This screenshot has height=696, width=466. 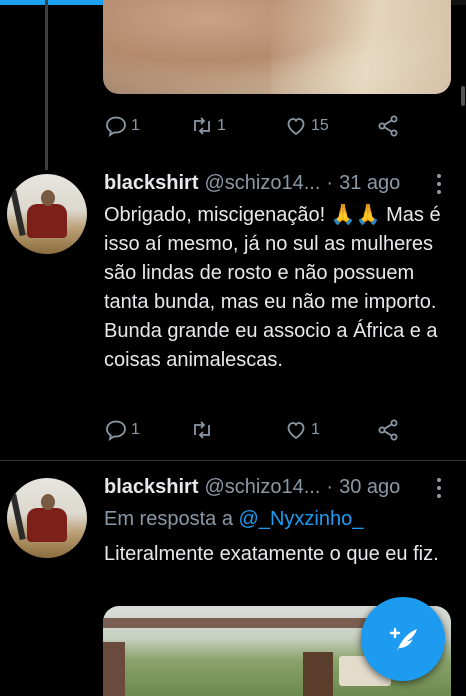 I want to click on tweet-header: blackshirt @schizo14... · 31 ago, so click(x=252, y=183).